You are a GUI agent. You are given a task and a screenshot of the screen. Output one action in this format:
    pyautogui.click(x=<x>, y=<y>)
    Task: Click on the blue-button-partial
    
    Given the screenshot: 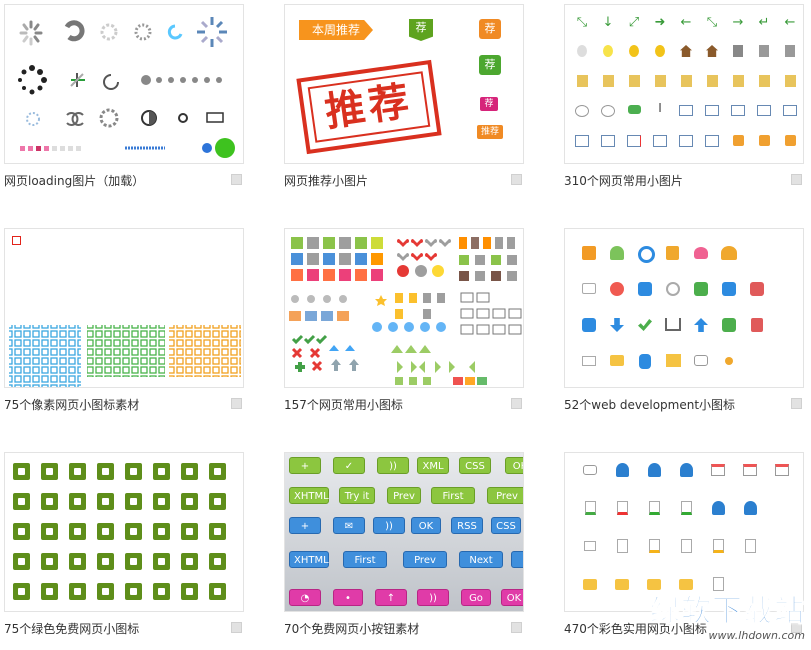 What is the action you would take?
    pyautogui.click(x=517, y=559)
    